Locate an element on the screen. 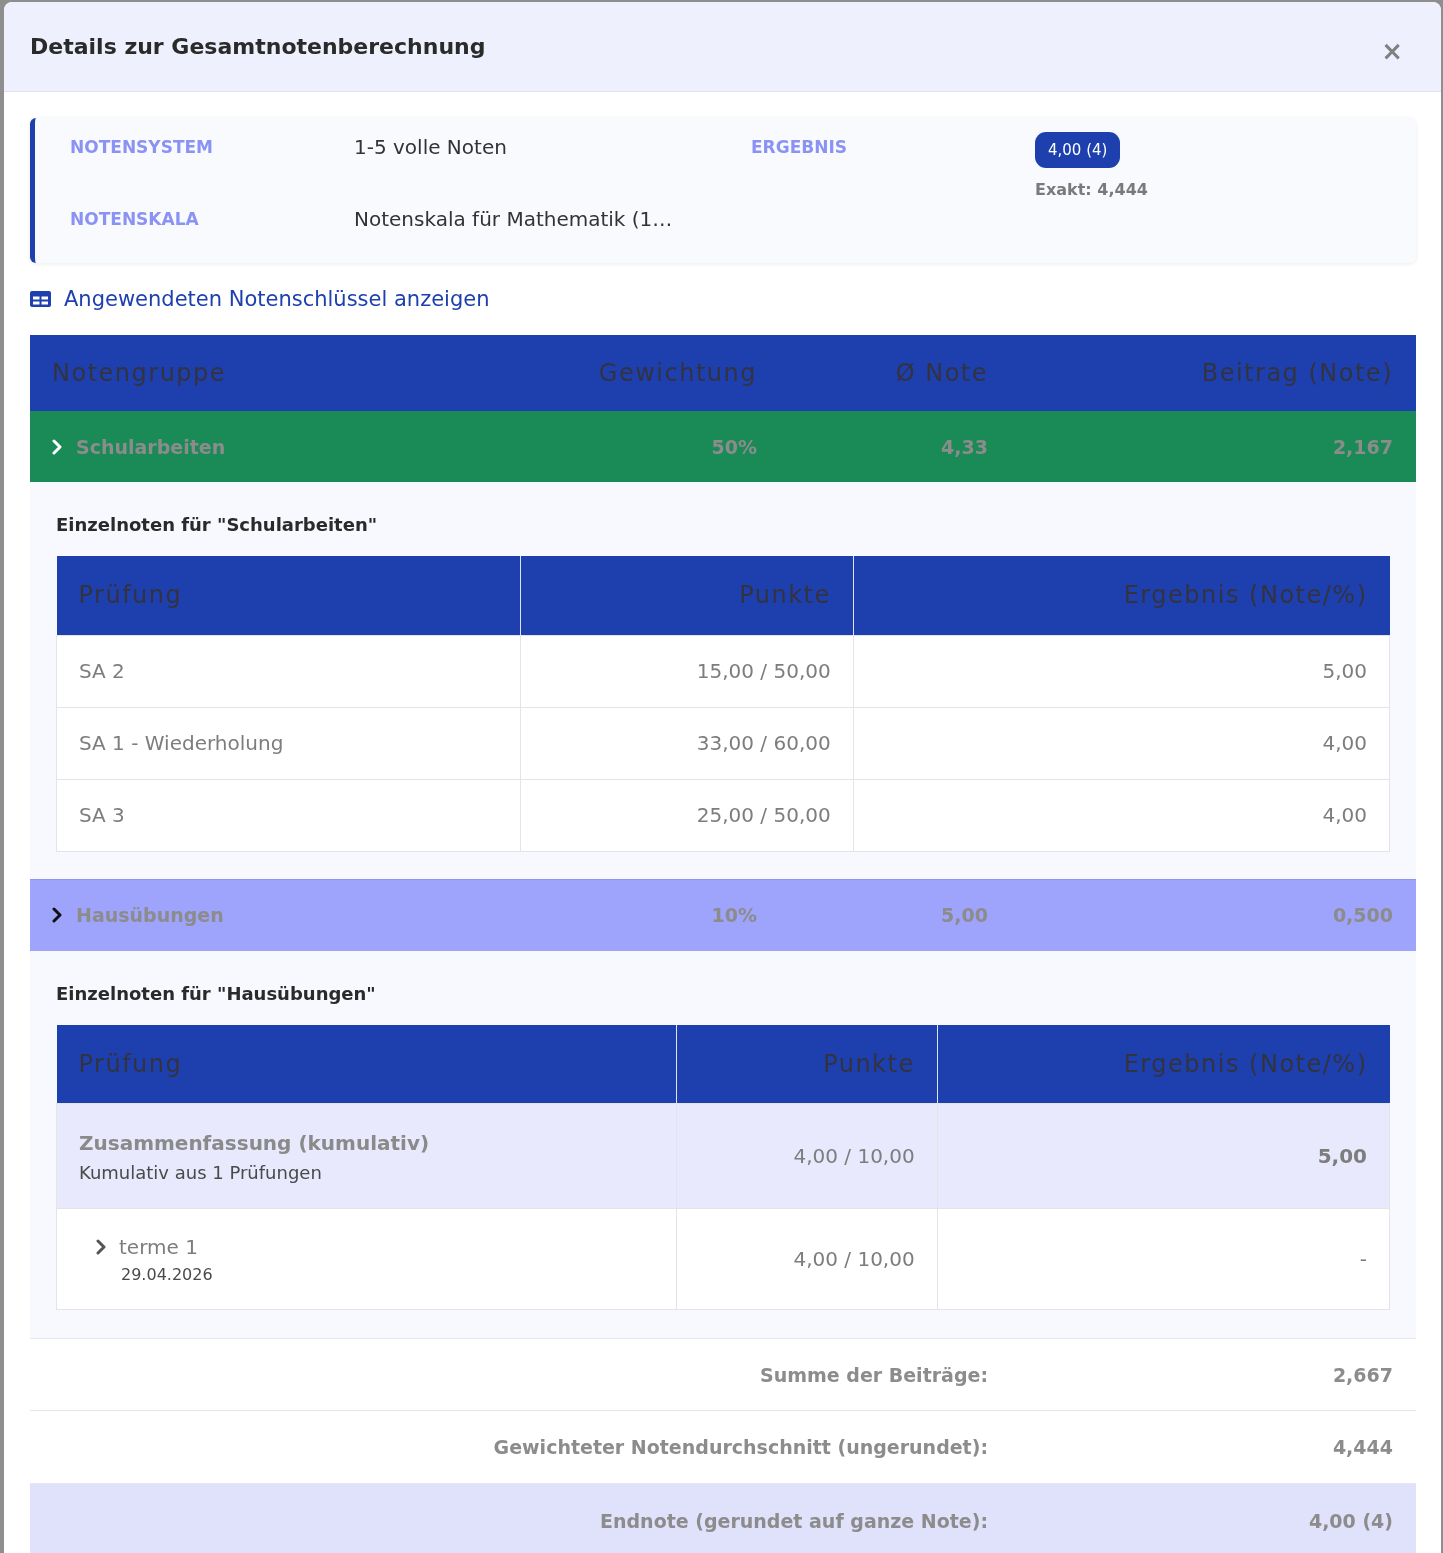 The image size is (1443, 1553). result-badge: 4,00 (4) is located at coordinates (1078, 150).